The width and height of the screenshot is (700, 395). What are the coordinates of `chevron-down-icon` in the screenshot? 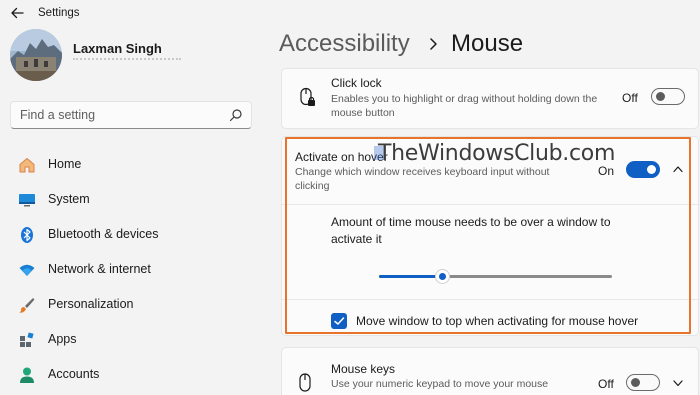 It's located at (678, 383).